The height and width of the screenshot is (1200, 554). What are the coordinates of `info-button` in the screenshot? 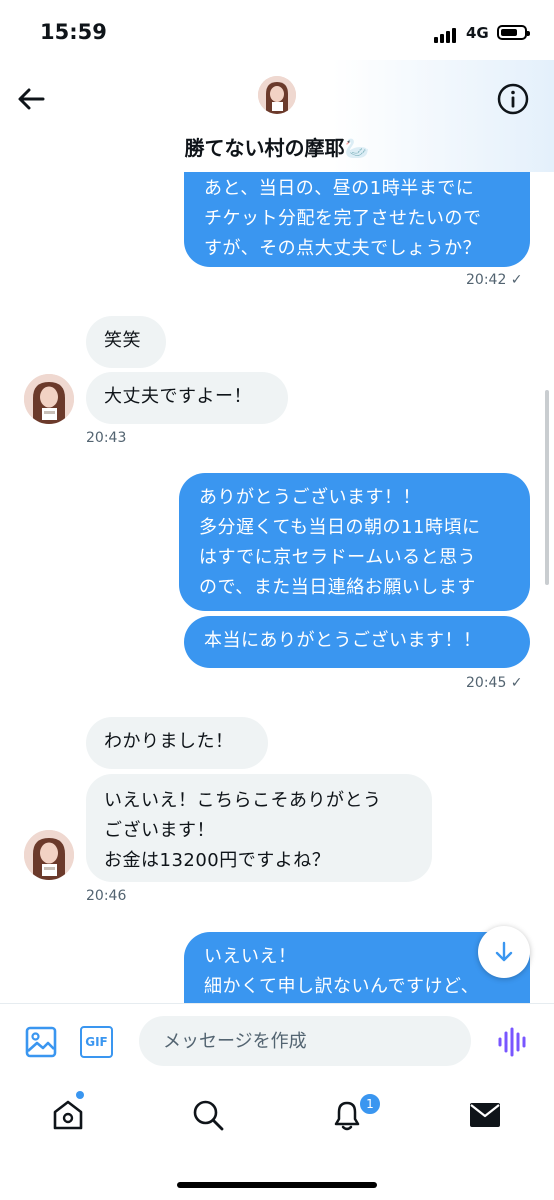 It's located at (513, 99).